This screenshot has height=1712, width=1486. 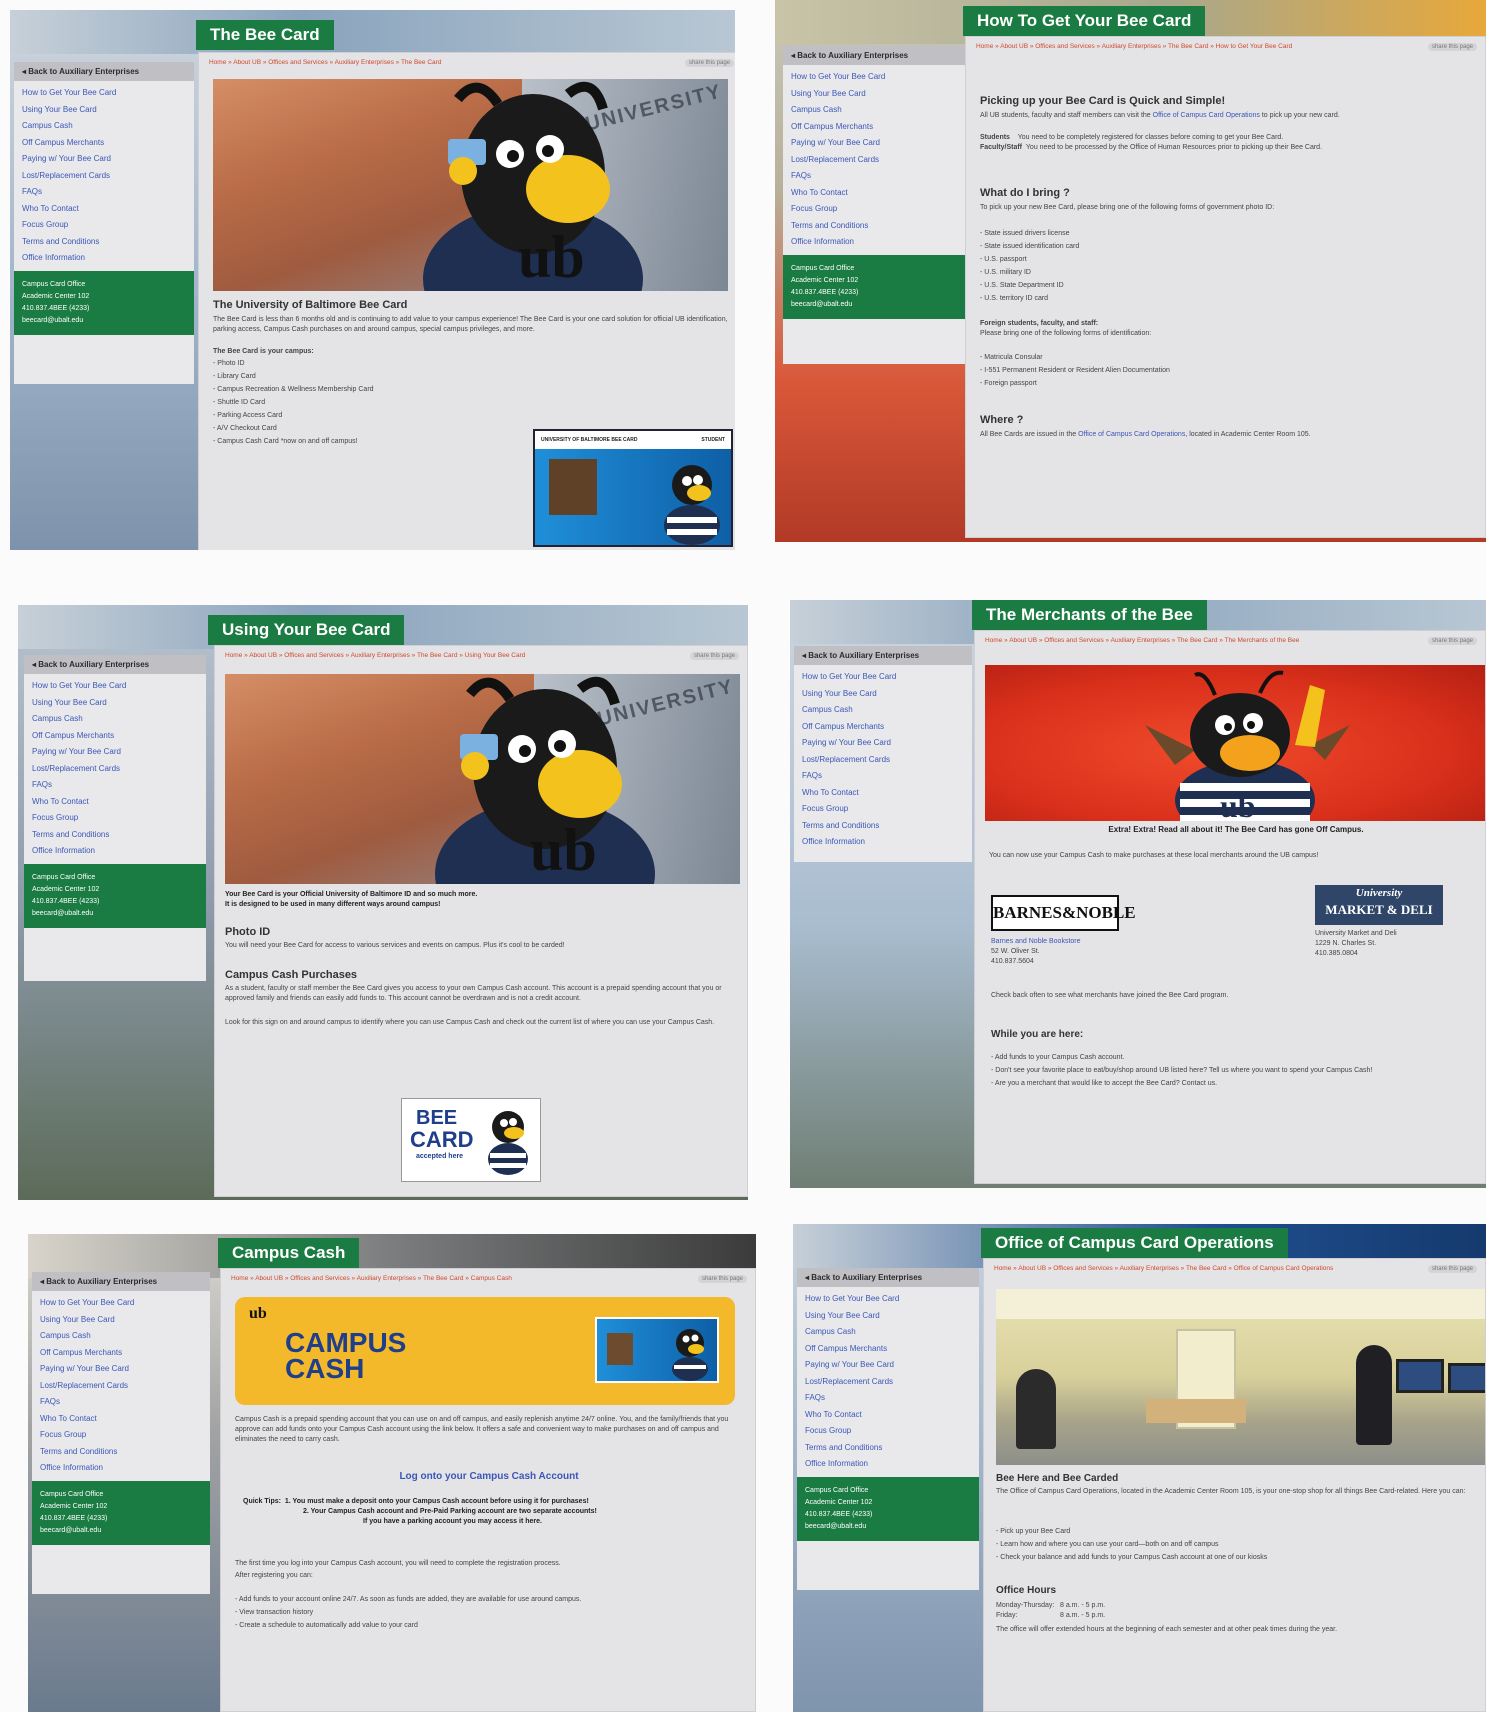 I want to click on list-item: Shuttle ID Card, so click(x=343, y=402).